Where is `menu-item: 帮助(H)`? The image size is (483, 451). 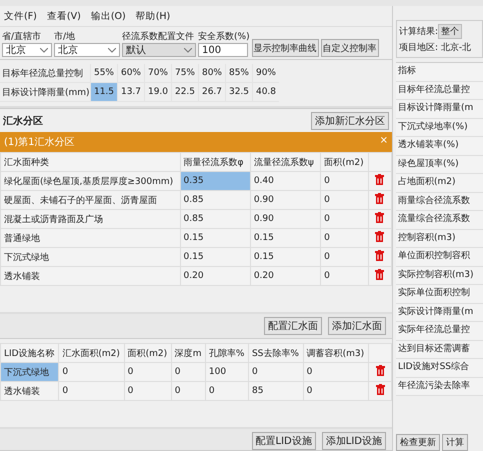 menu-item: 帮助(H) is located at coordinates (153, 16).